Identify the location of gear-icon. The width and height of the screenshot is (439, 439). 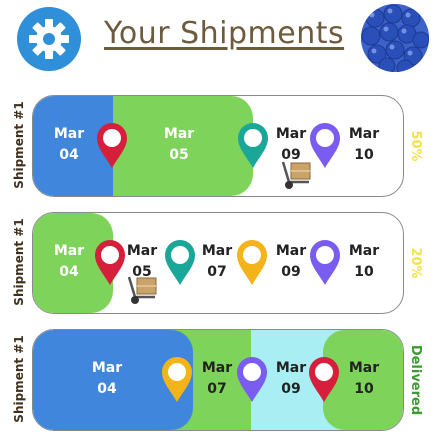
(49, 39).